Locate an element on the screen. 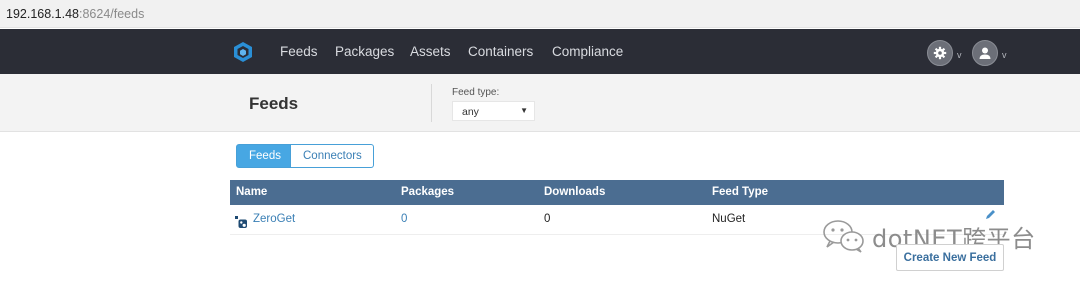  url-text: 192.168.1.48:8624/feeds is located at coordinates (75, 14).